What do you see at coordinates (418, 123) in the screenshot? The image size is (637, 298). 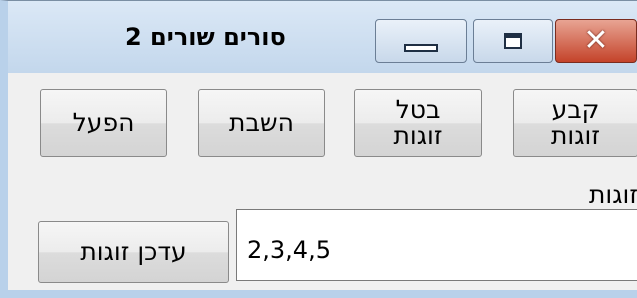 I see `cancel-pairs-button: בטל זוגות` at bounding box center [418, 123].